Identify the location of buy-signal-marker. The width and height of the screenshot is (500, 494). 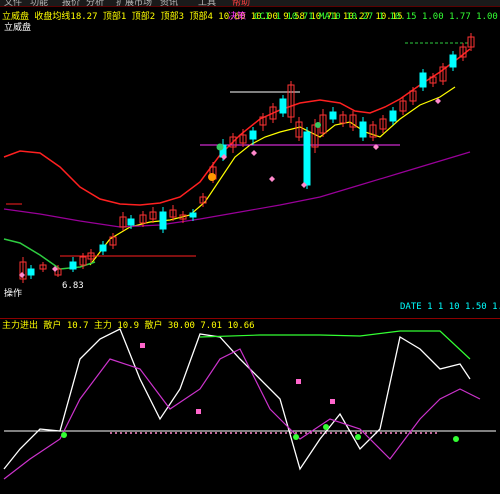
(212, 177).